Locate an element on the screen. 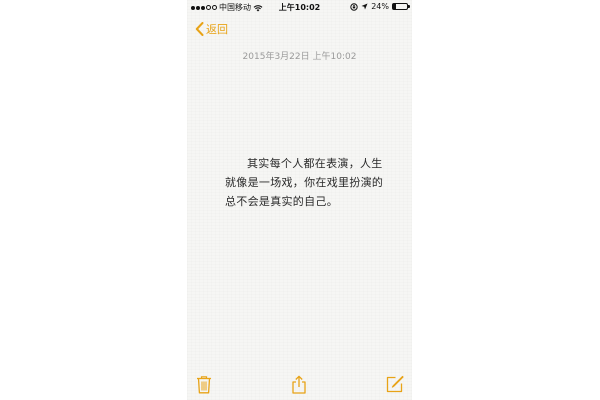 The width and height of the screenshot is (600, 400). battery-icon is located at coordinates (401, 6).